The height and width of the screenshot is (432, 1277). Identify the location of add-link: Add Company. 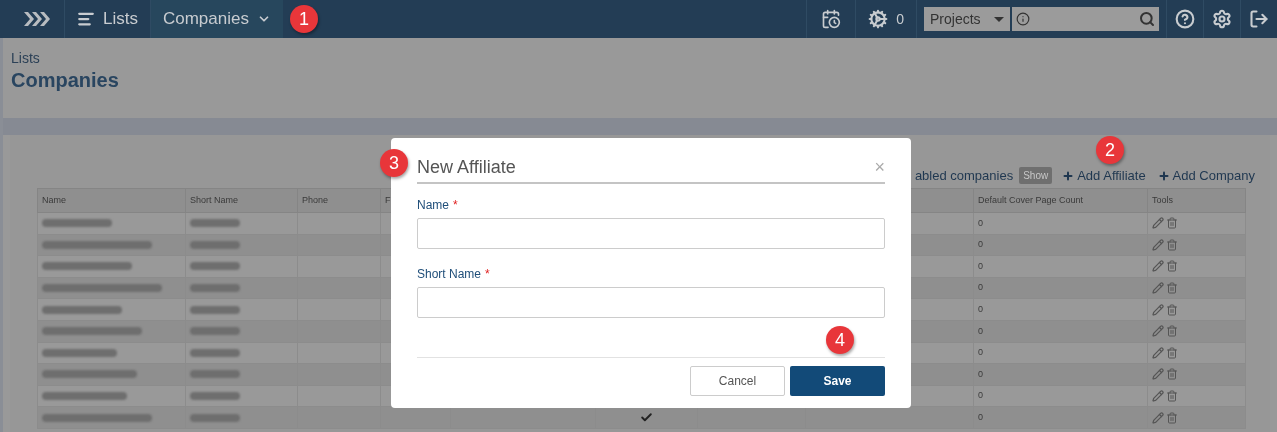
(1206, 175).